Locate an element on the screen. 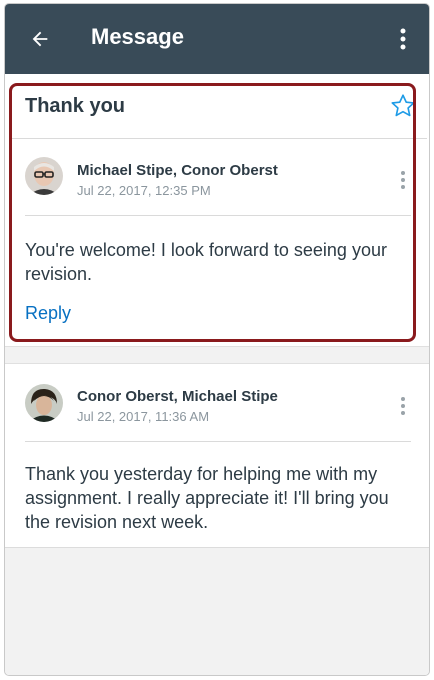 This screenshot has height=680, width=434. message-participants: Conor Oberst, Michael Stipe is located at coordinates (177, 396).